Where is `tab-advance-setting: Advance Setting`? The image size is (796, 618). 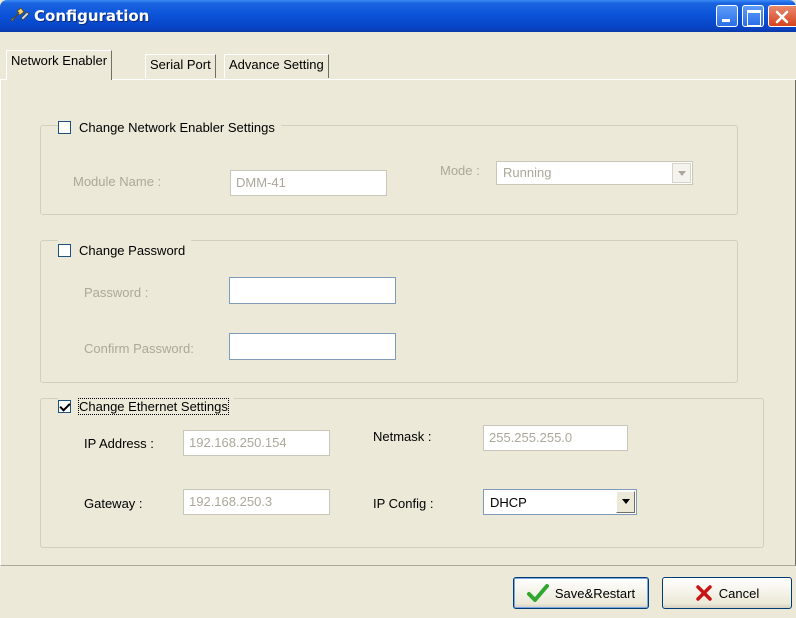 tab-advance-setting: Advance Setting is located at coordinates (276, 66).